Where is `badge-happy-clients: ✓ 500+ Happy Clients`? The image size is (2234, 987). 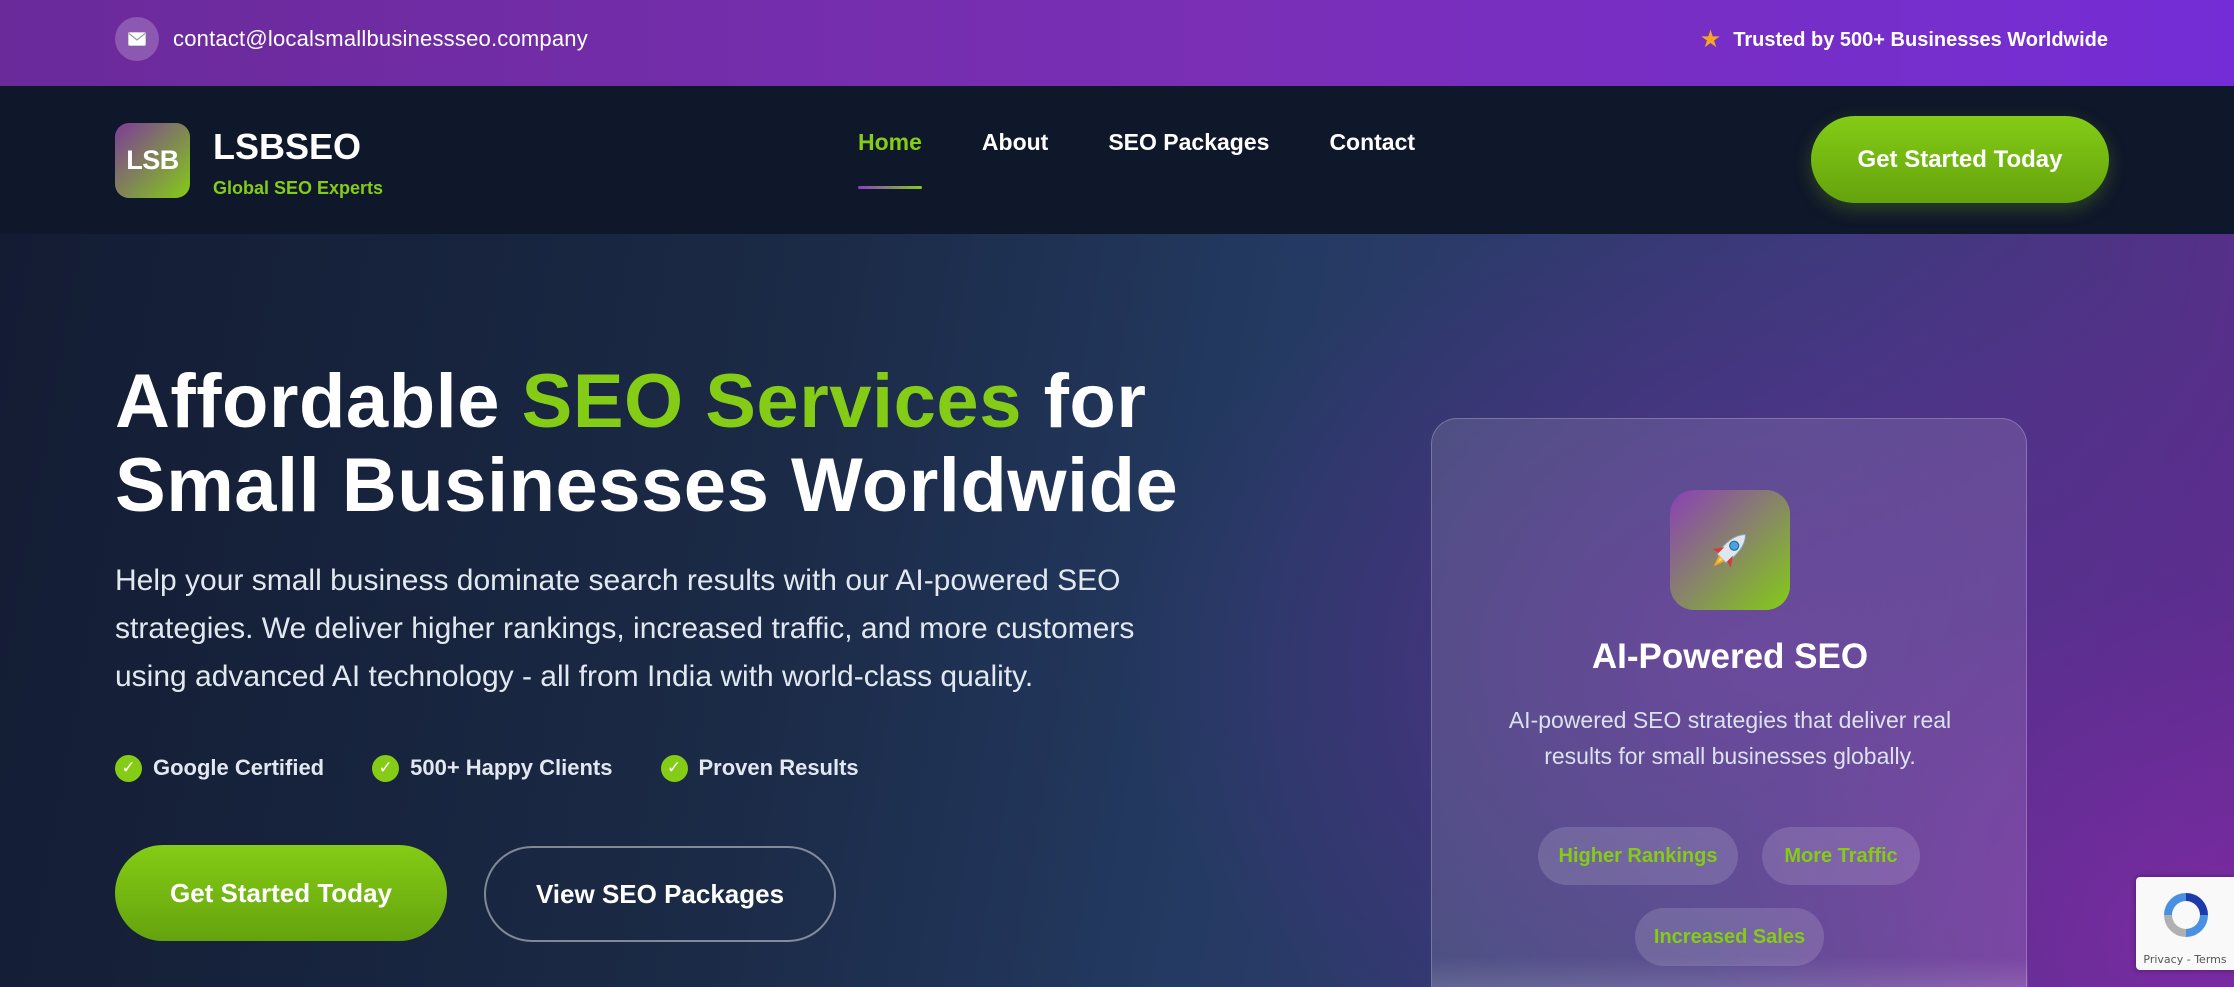
badge-happy-clients: ✓ 500+ Happy Clients is located at coordinates (492, 768).